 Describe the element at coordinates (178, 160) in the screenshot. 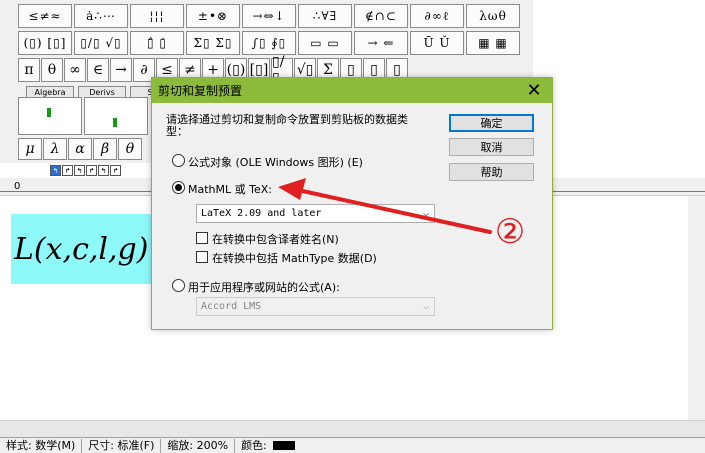

I see `radio-ole-object` at that location.